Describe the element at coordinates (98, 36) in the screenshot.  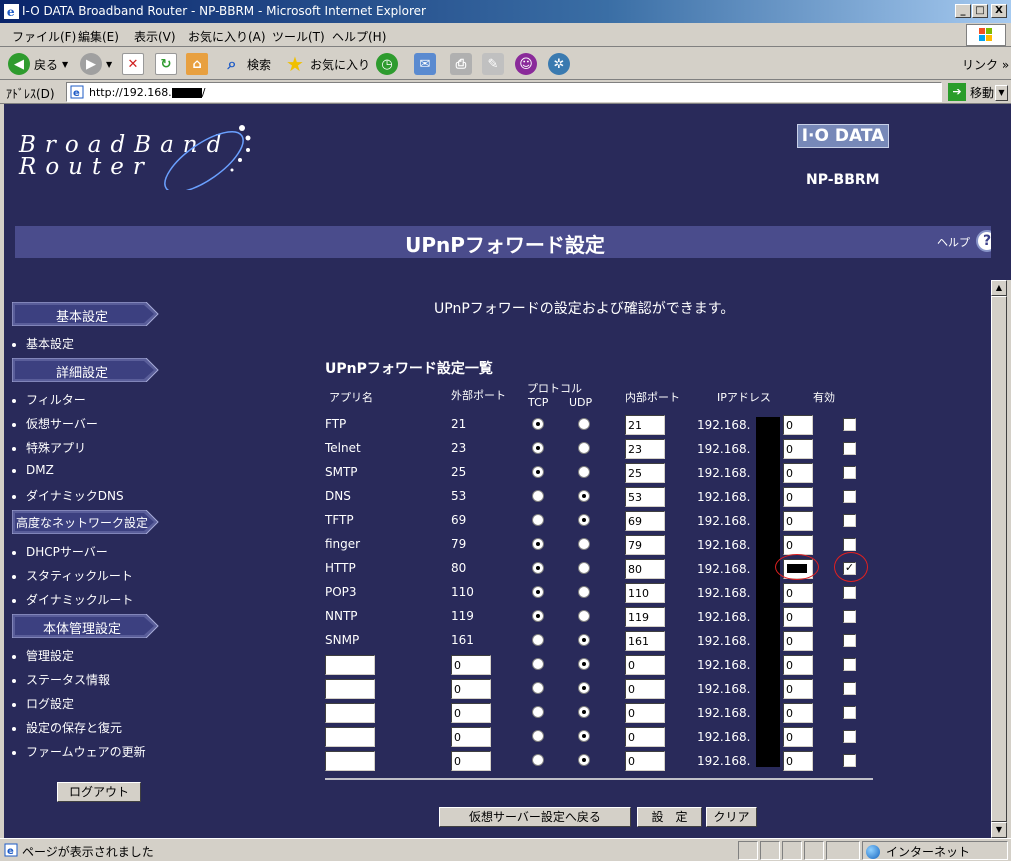
I see `menu-edit: 編集(E)` at that location.